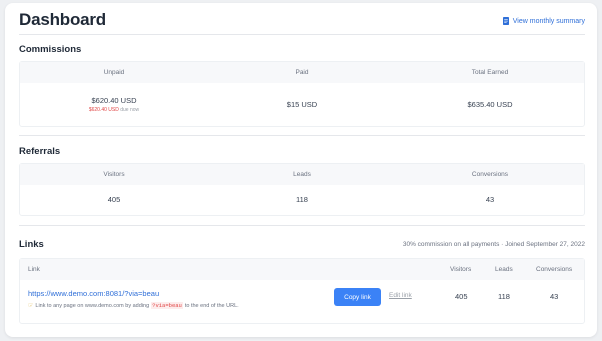 The height and width of the screenshot is (341, 602). Describe the element at coordinates (490, 72) in the screenshot. I see `column-total-earned: Total Earned` at that location.